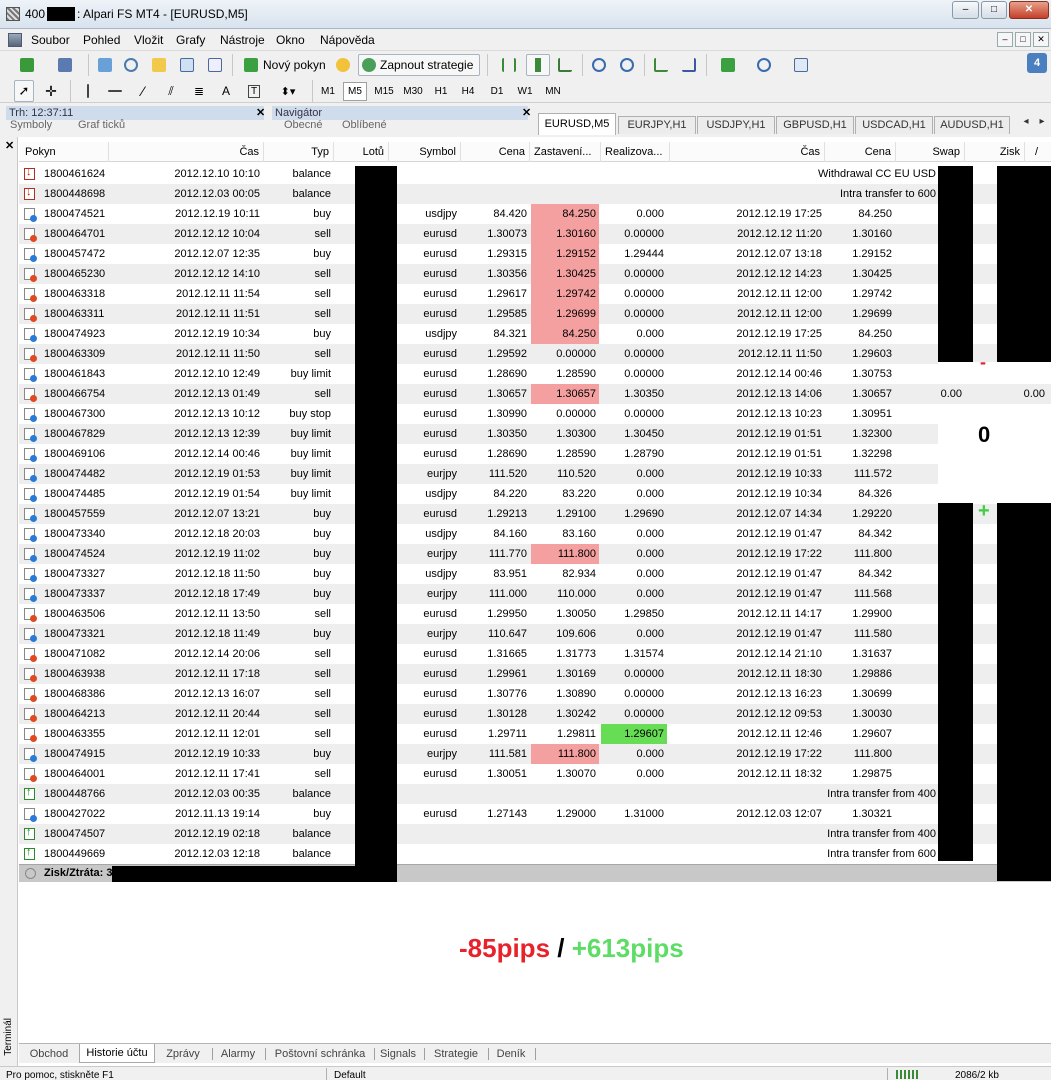  I want to click on mdi-minimize-button: –, so click(1005, 39).